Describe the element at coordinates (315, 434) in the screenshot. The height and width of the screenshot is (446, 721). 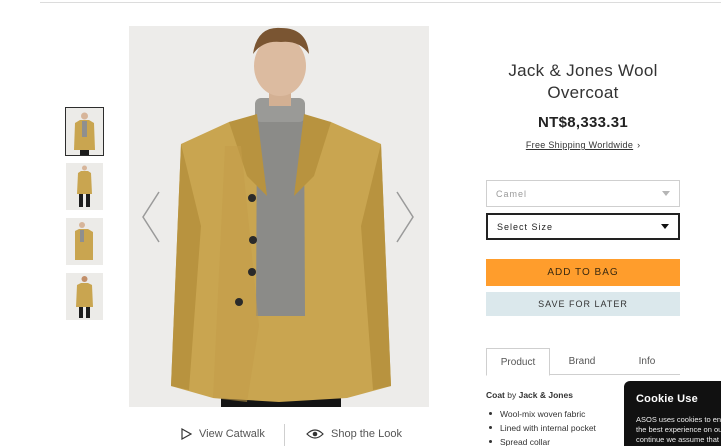
I see `eye-icon` at that location.